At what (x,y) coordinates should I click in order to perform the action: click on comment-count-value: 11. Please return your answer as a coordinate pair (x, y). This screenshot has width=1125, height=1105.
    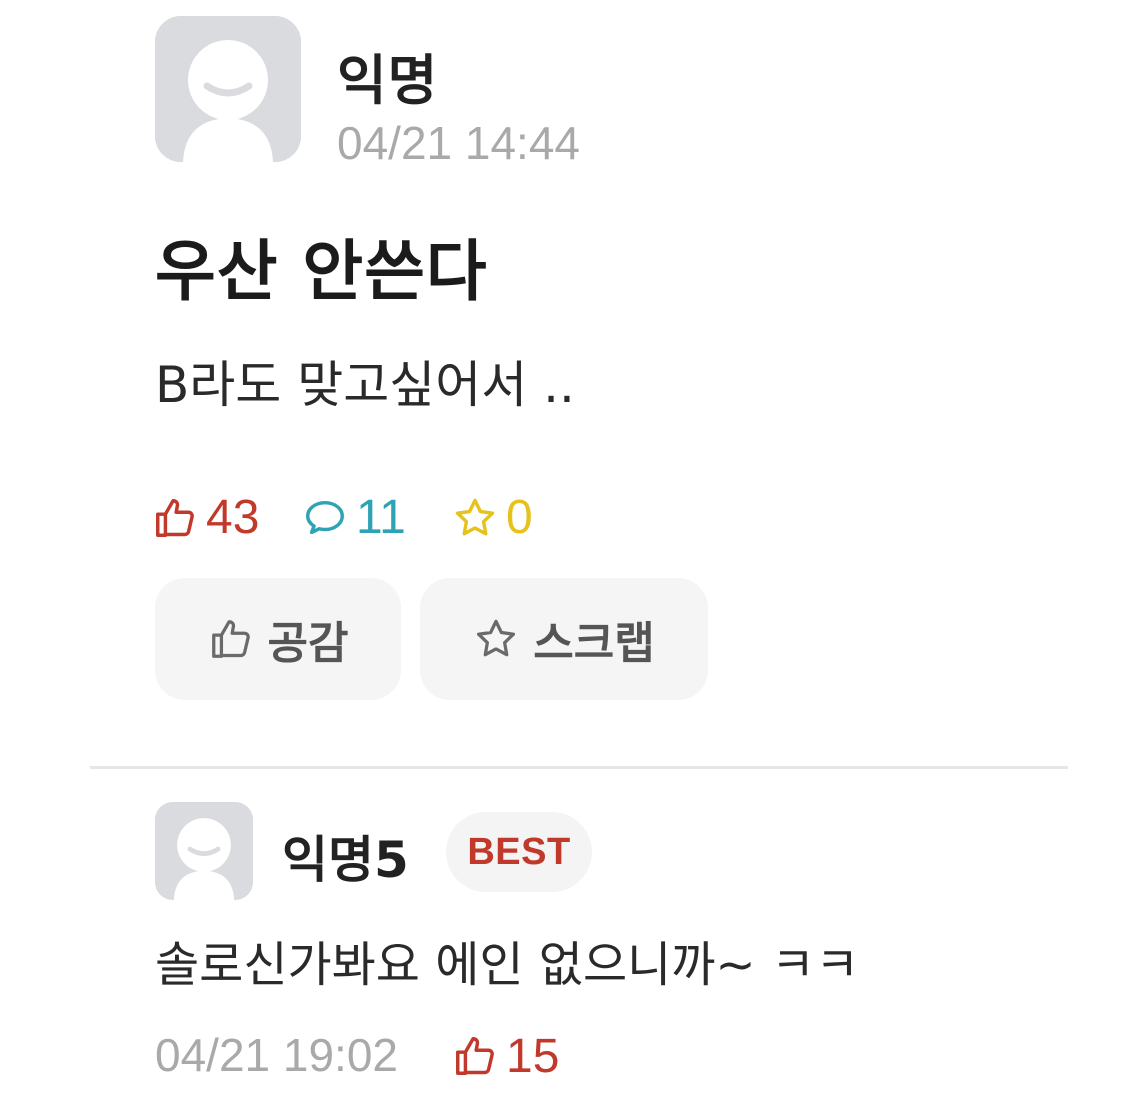
    Looking at the image, I should click on (381, 517).